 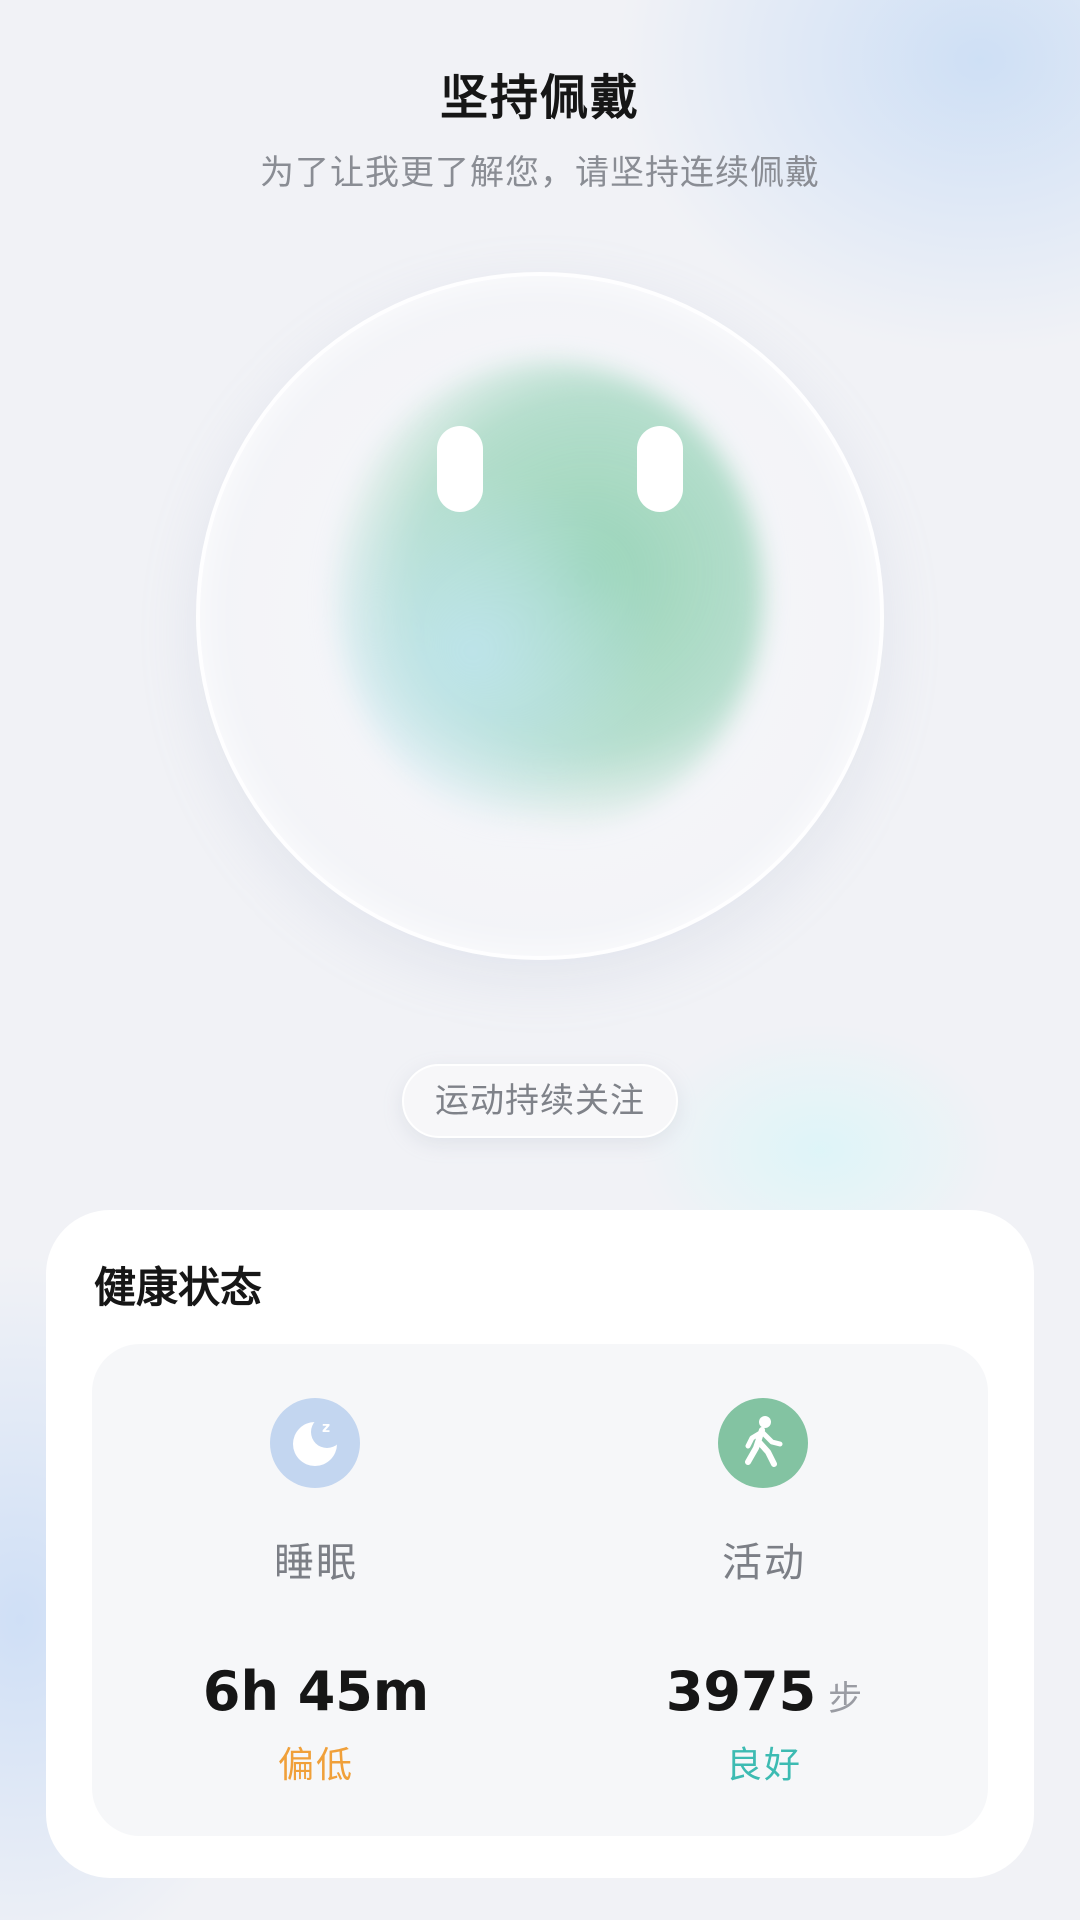 I want to click on health-status-title: 健康状态, so click(x=178, y=1287).